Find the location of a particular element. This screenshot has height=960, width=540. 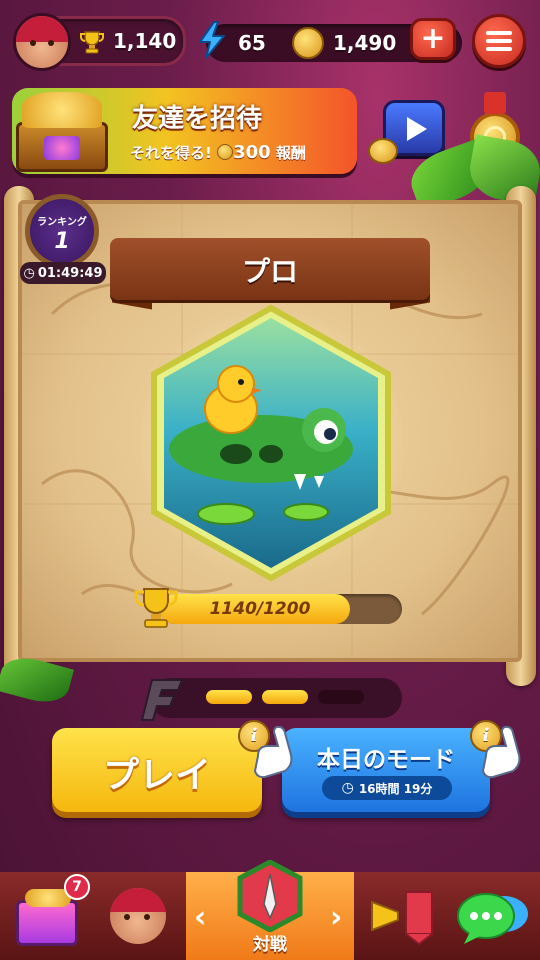

hamburger-icon is located at coordinates (499, 41).